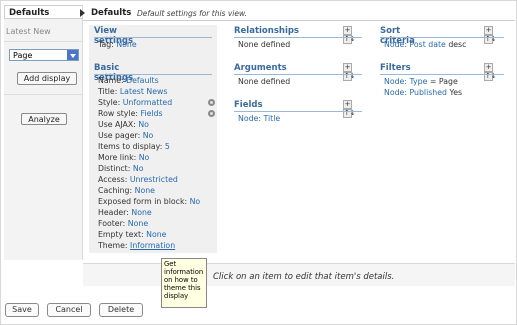  What do you see at coordinates (108, 91) in the screenshot?
I see `setting-label: Title:` at bounding box center [108, 91].